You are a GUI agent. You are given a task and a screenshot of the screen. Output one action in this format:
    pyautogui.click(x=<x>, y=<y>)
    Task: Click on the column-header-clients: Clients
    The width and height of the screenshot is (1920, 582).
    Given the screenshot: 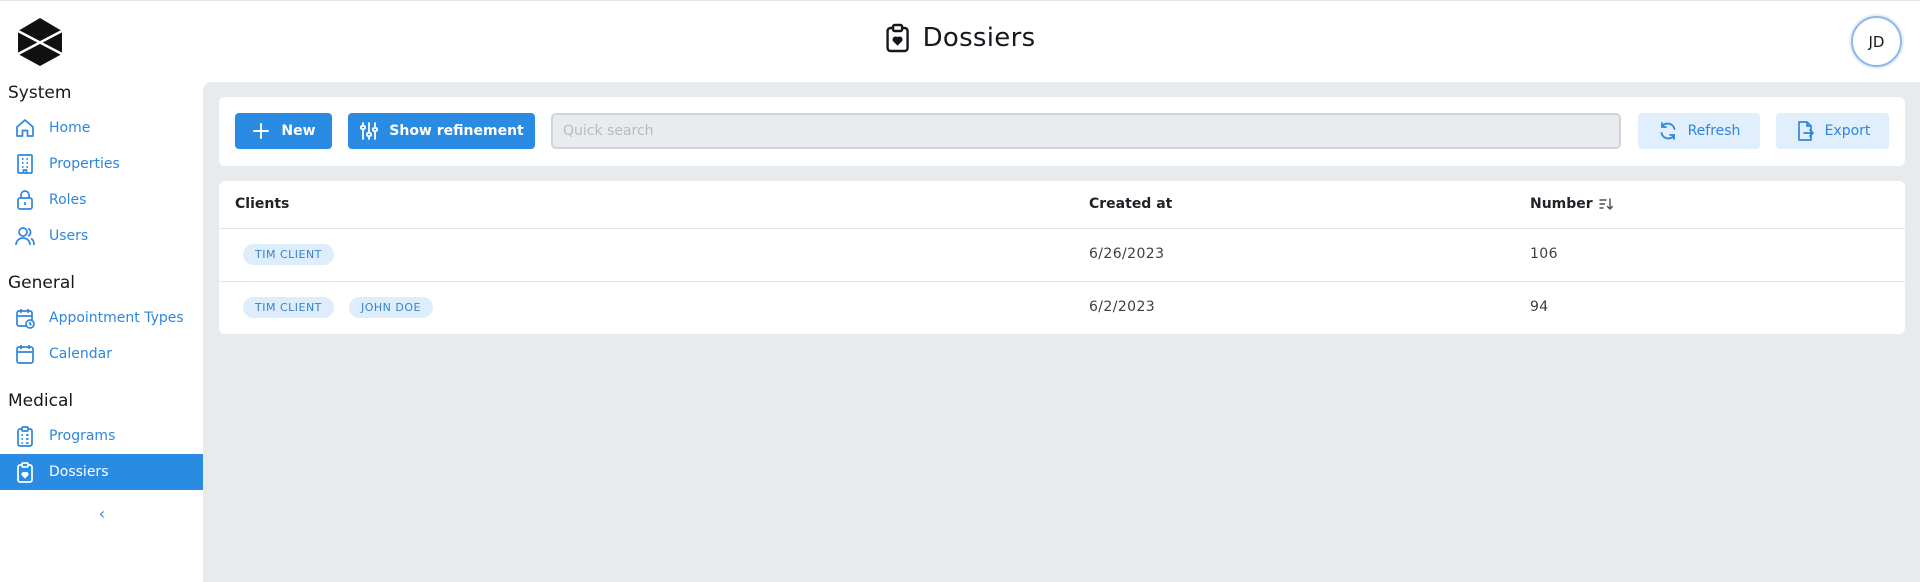 What is the action you would take?
    pyautogui.click(x=262, y=204)
    